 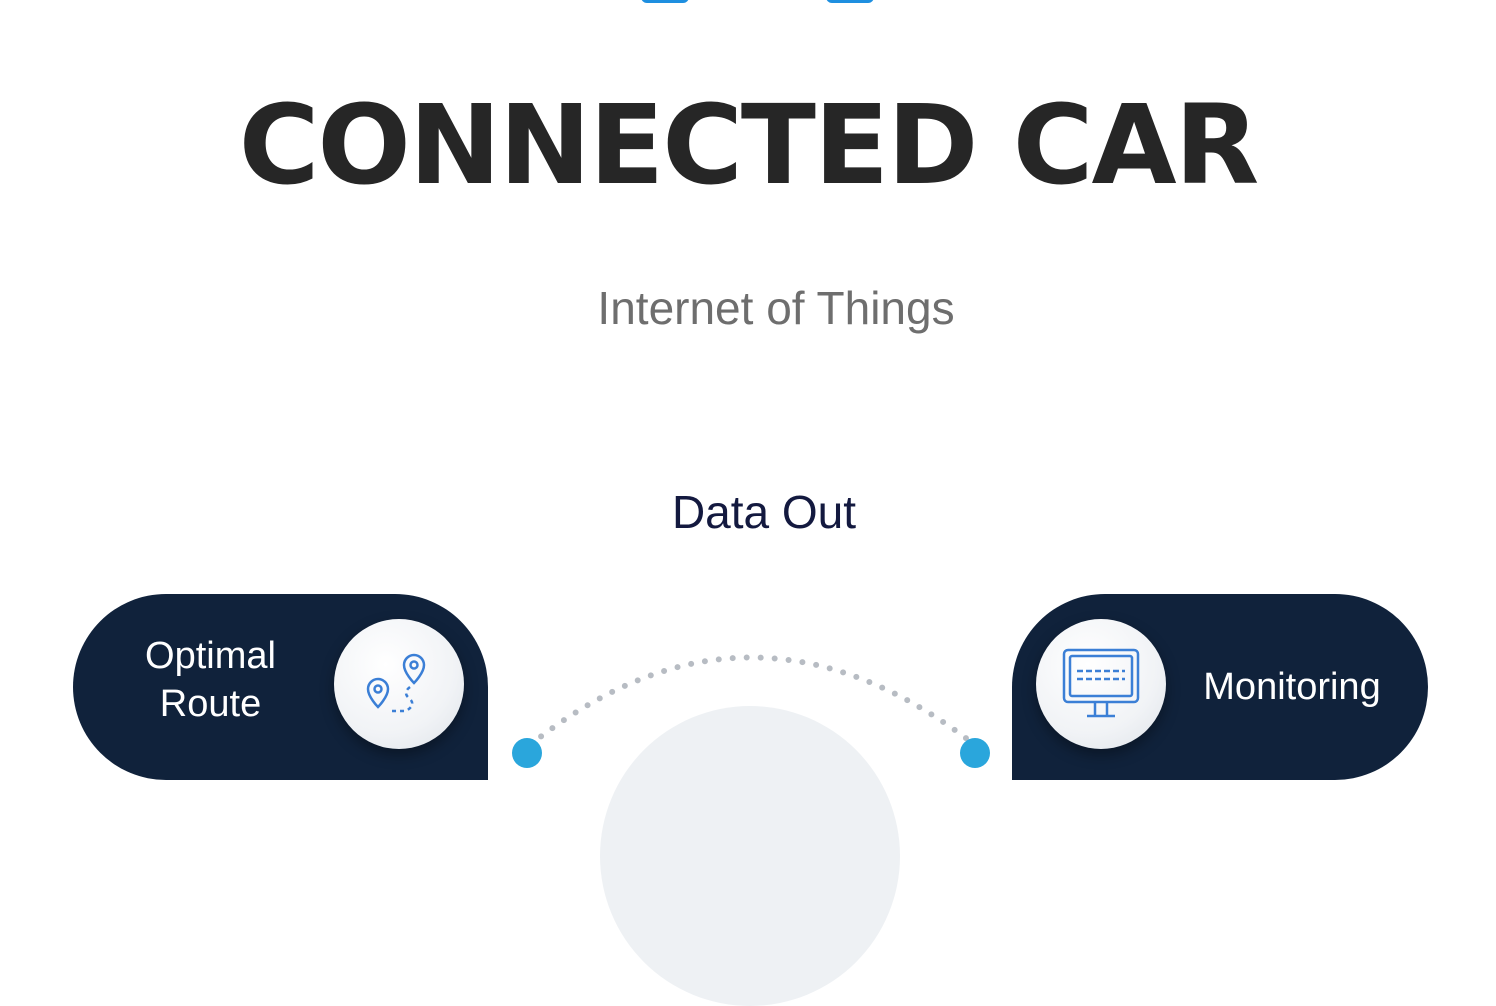 What do you see at coordinates (1101, 684) in the screenshot?
I see `monitor-icon` at bounding box center [1101, 684].